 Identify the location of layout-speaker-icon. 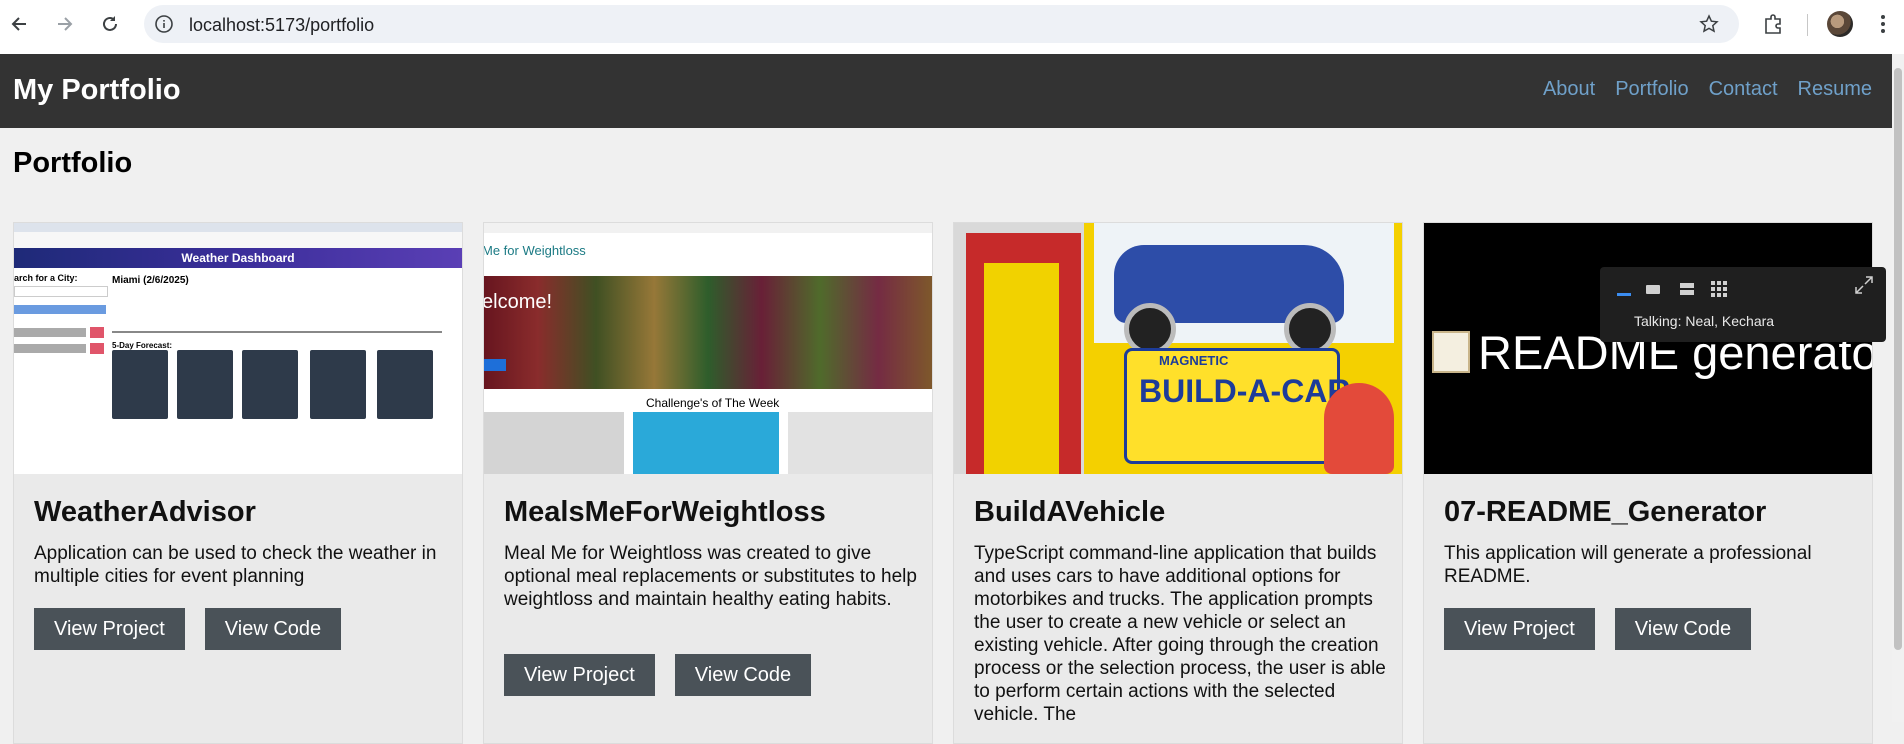
(1624, 291).